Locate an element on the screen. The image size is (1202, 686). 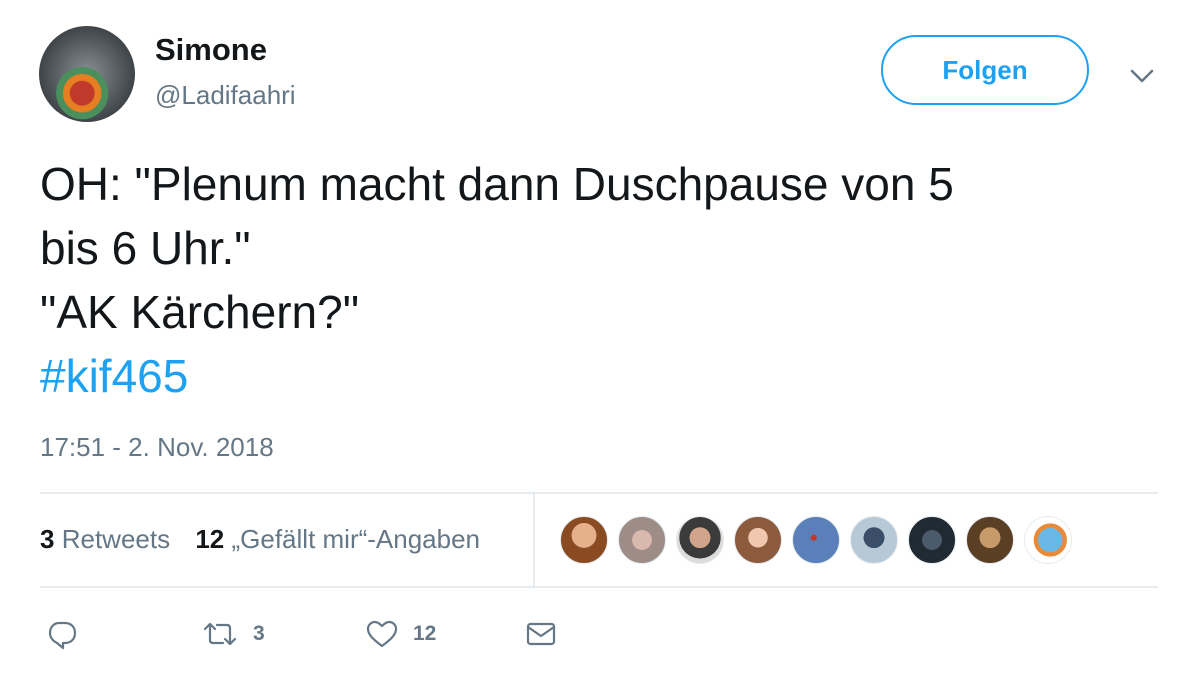
like-count: 12 is located at coordinates (425, 633).